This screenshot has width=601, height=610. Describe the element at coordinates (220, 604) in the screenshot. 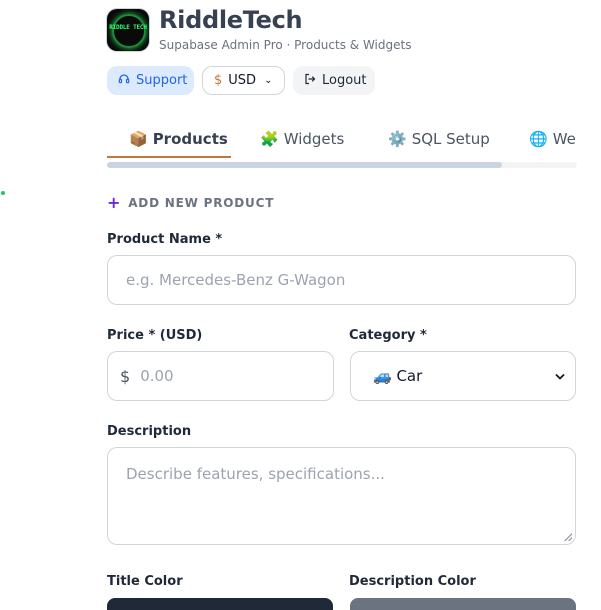

I see `title-color-picker` at that location.